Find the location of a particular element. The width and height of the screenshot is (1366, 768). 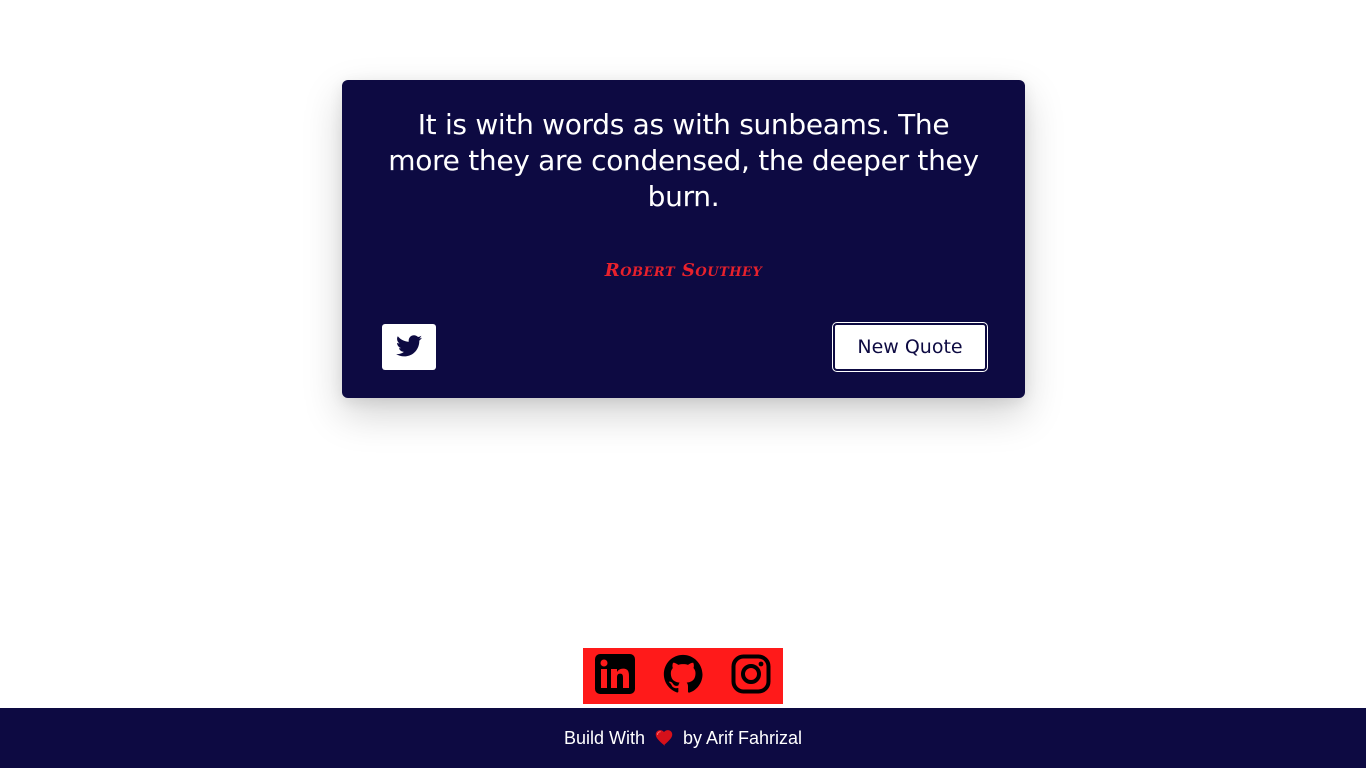

instagram-link is located at coordinates (751, 676).